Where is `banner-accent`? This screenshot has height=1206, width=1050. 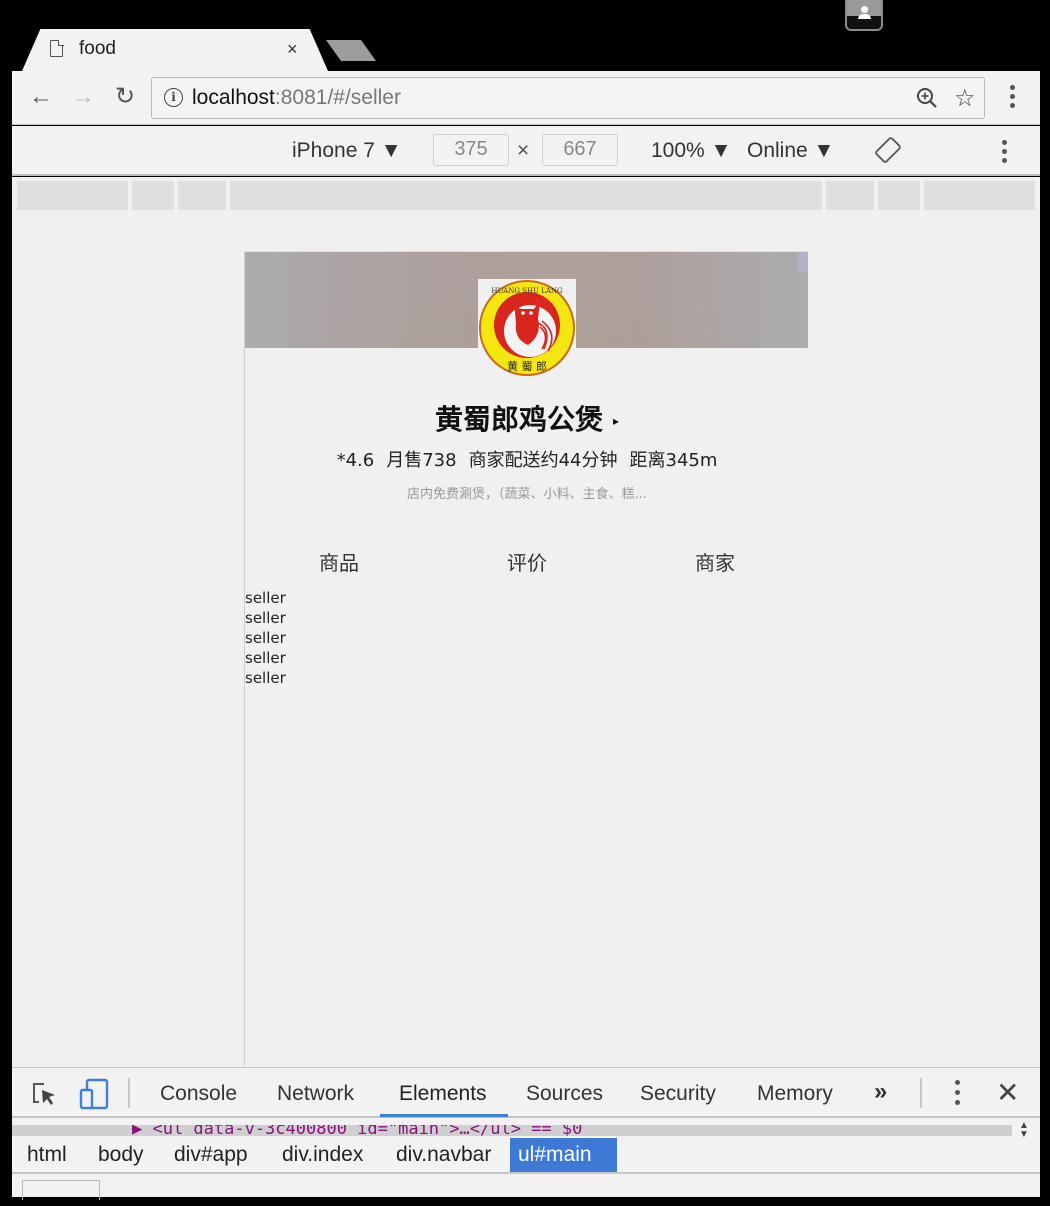 banner-accent is located at coordinates (802, 262).